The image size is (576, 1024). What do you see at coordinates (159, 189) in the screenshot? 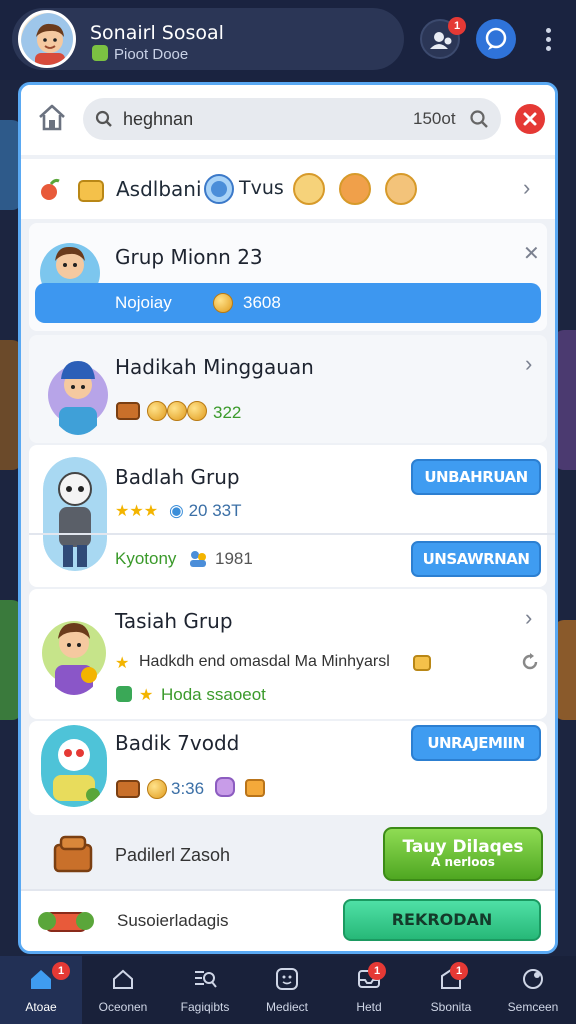
I see `category-label: Asdlbani` at bounding box center [159, 189].